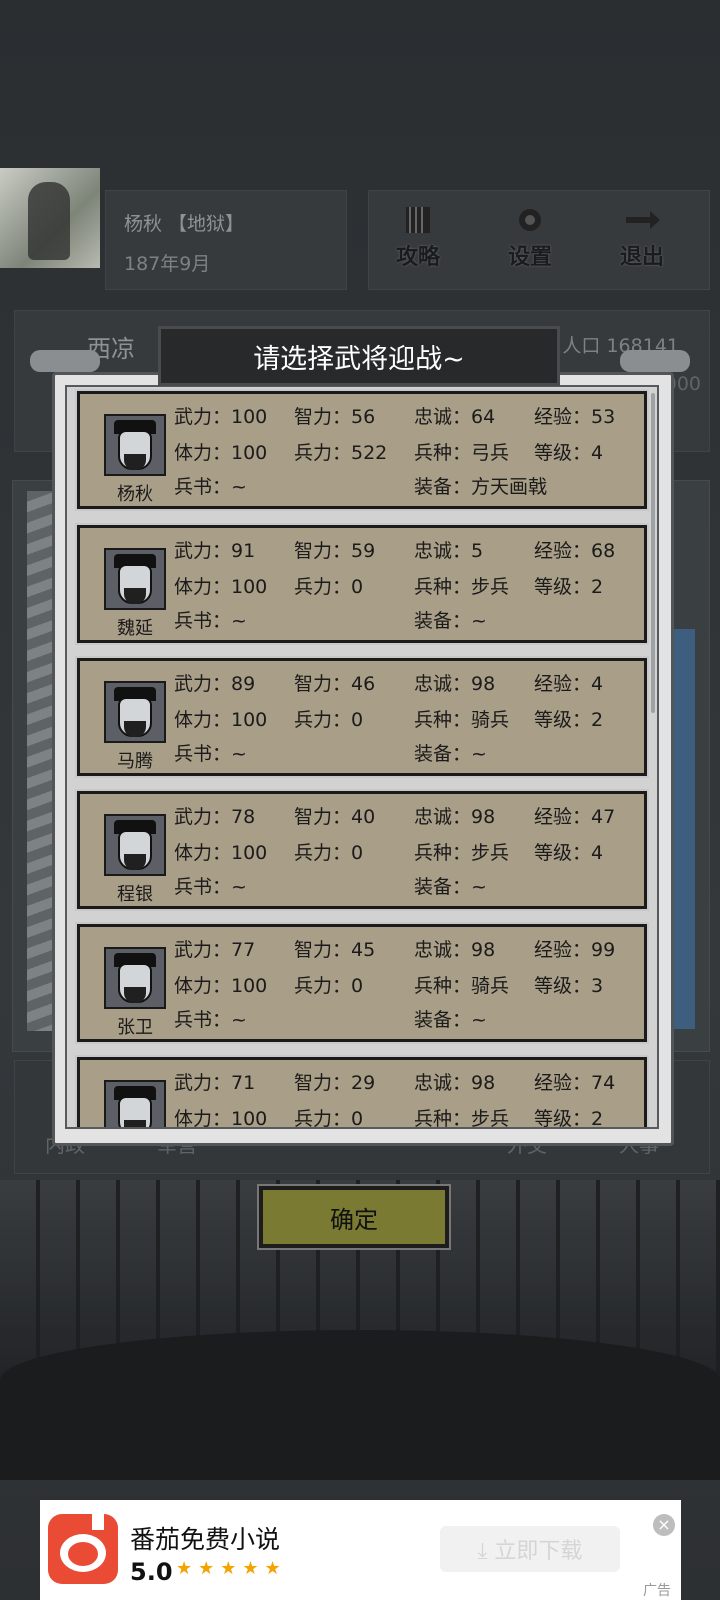  I want to click on general-name: 张卫, so click(135, 1027).